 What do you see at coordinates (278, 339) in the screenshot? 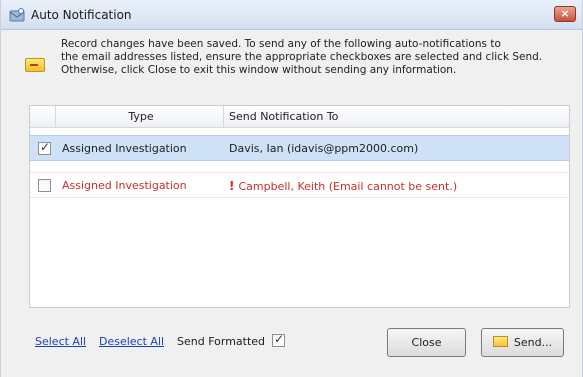
I see `send-formatted-checkbox` at bounding box center [278, 339].